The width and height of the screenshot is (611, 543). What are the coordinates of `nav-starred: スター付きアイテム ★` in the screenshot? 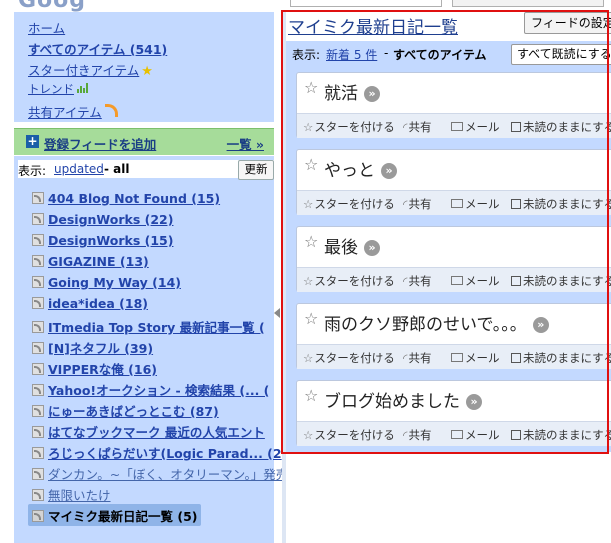 It's located at (90, 69).